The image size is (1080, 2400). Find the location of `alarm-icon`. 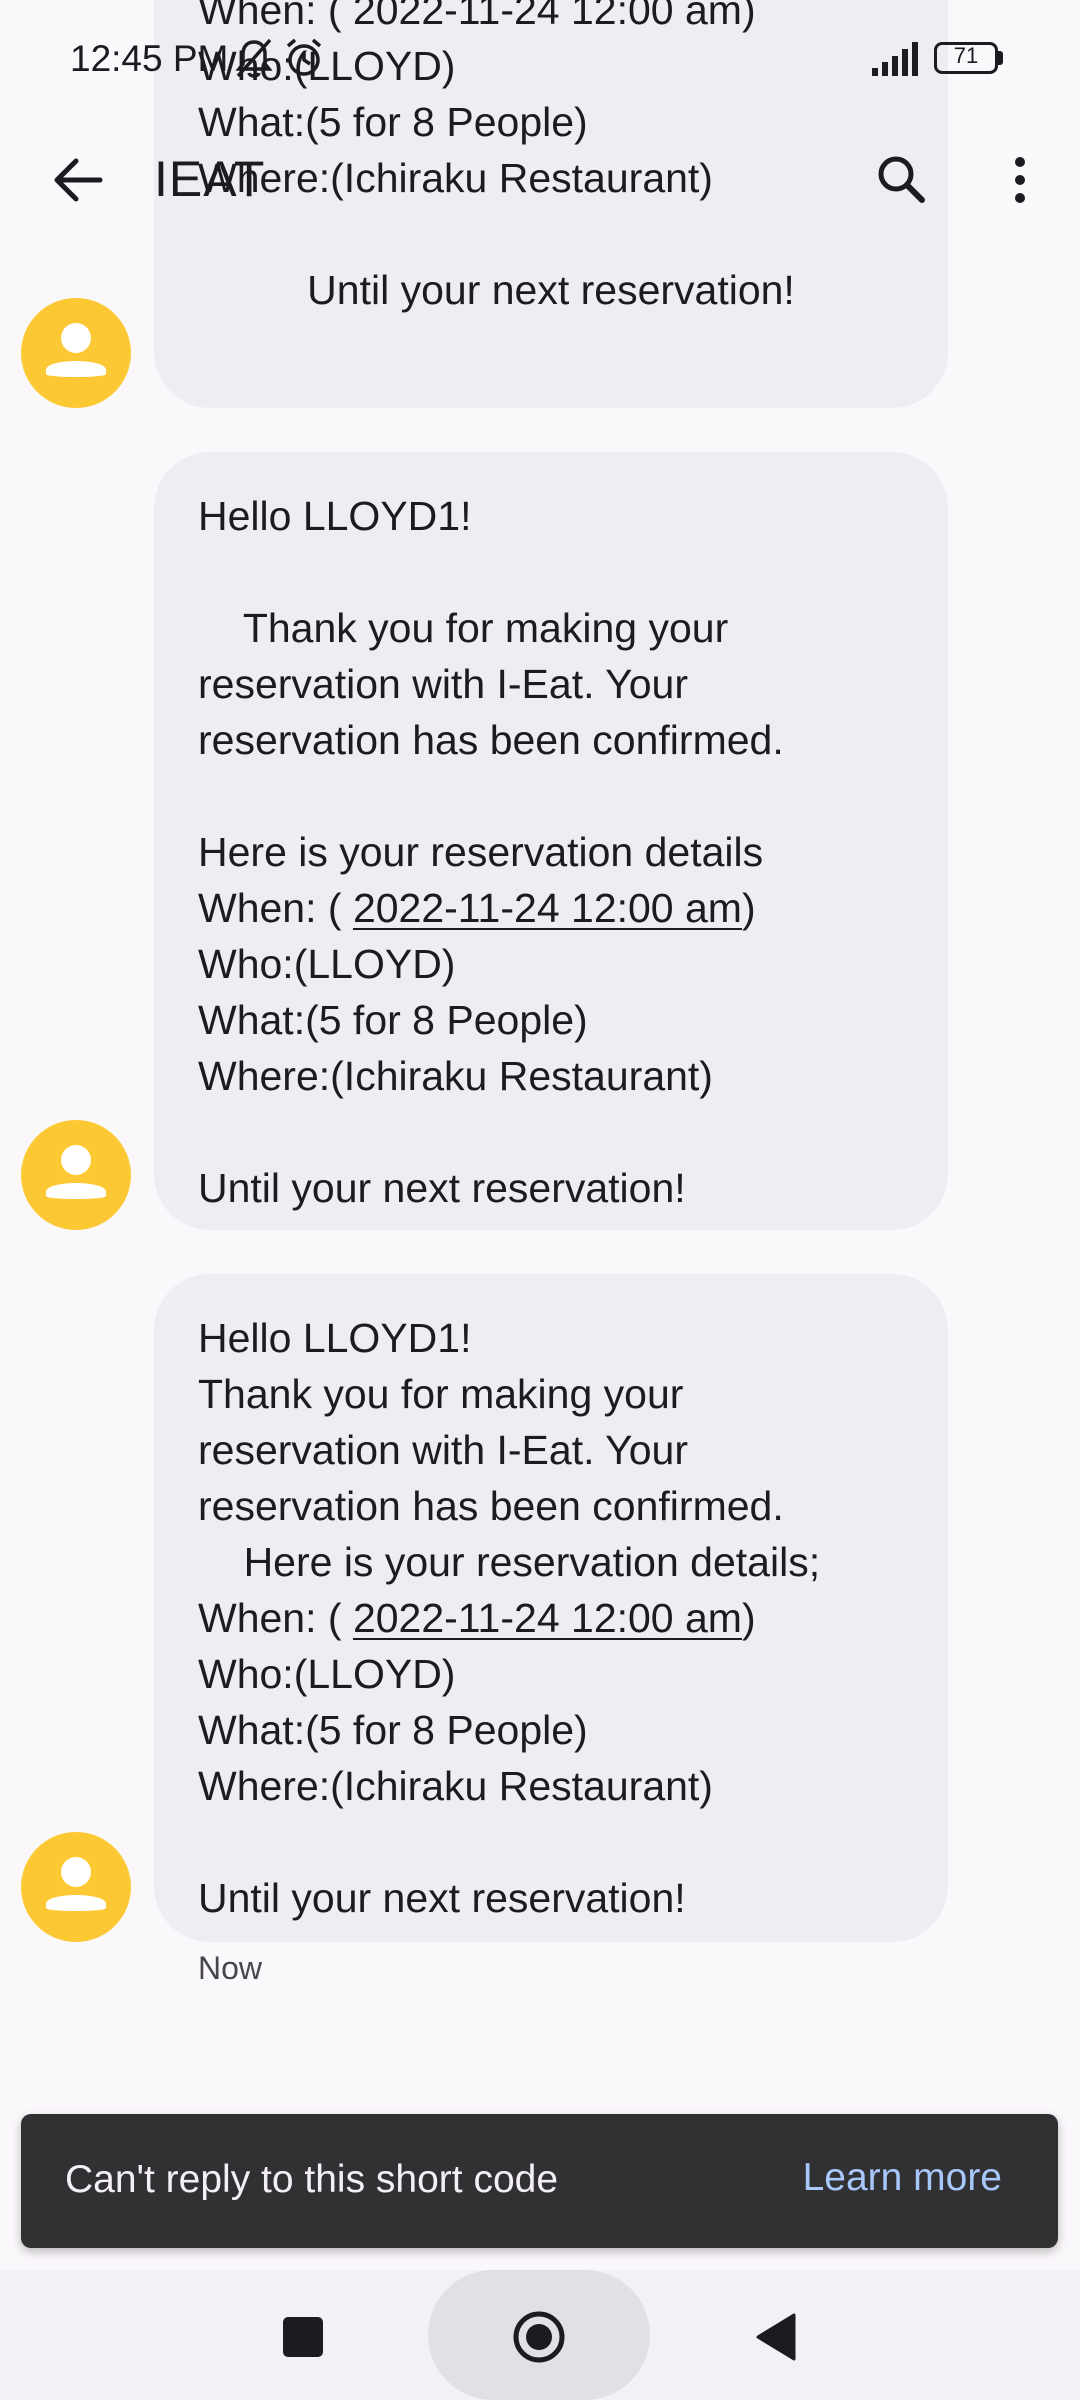

alarm-icon is located at coordinates (304, 57).